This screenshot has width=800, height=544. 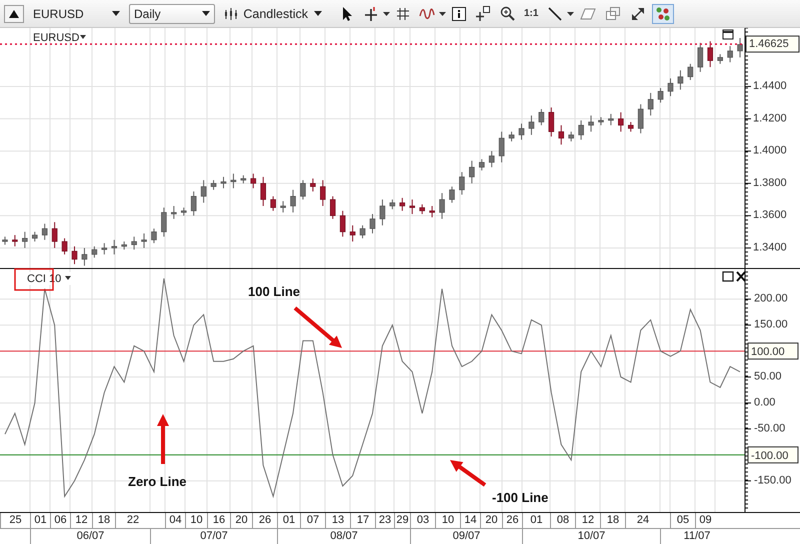 I want to click on axis-label: 1.3600, so click(x=770, y=215).